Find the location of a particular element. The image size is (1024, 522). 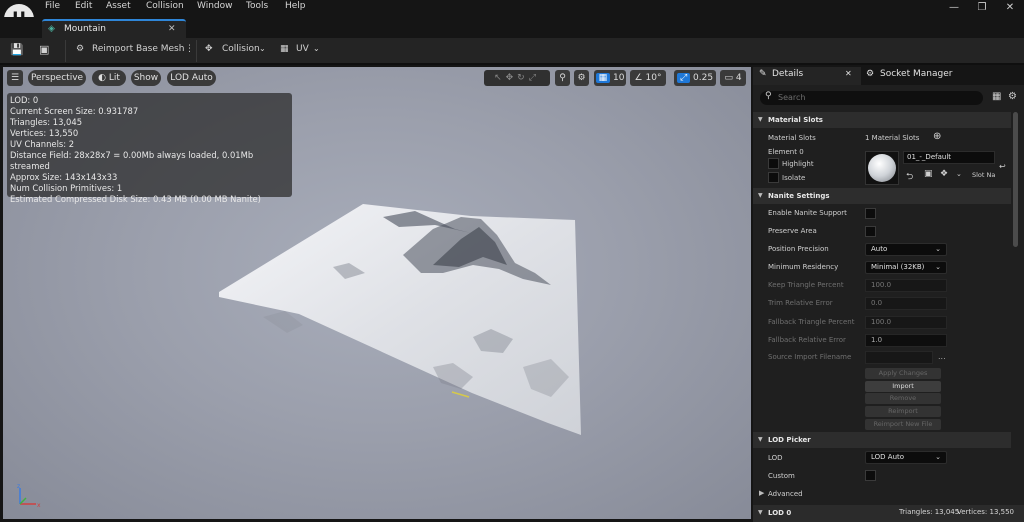

minimum-residency-dropdown: Minimal (32KB) ⌄ is located at coordinates (906, 267).